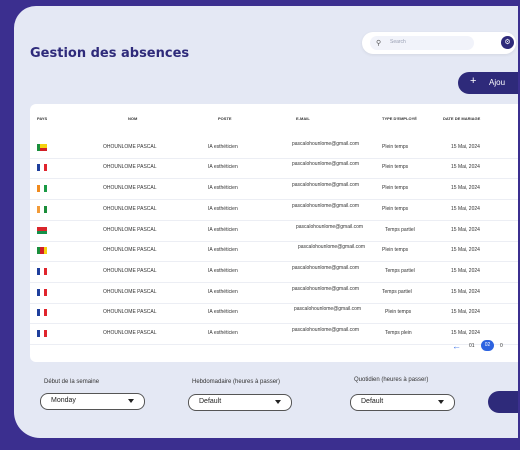  I want to click on header-pays: PAYS, so click(42, 118).